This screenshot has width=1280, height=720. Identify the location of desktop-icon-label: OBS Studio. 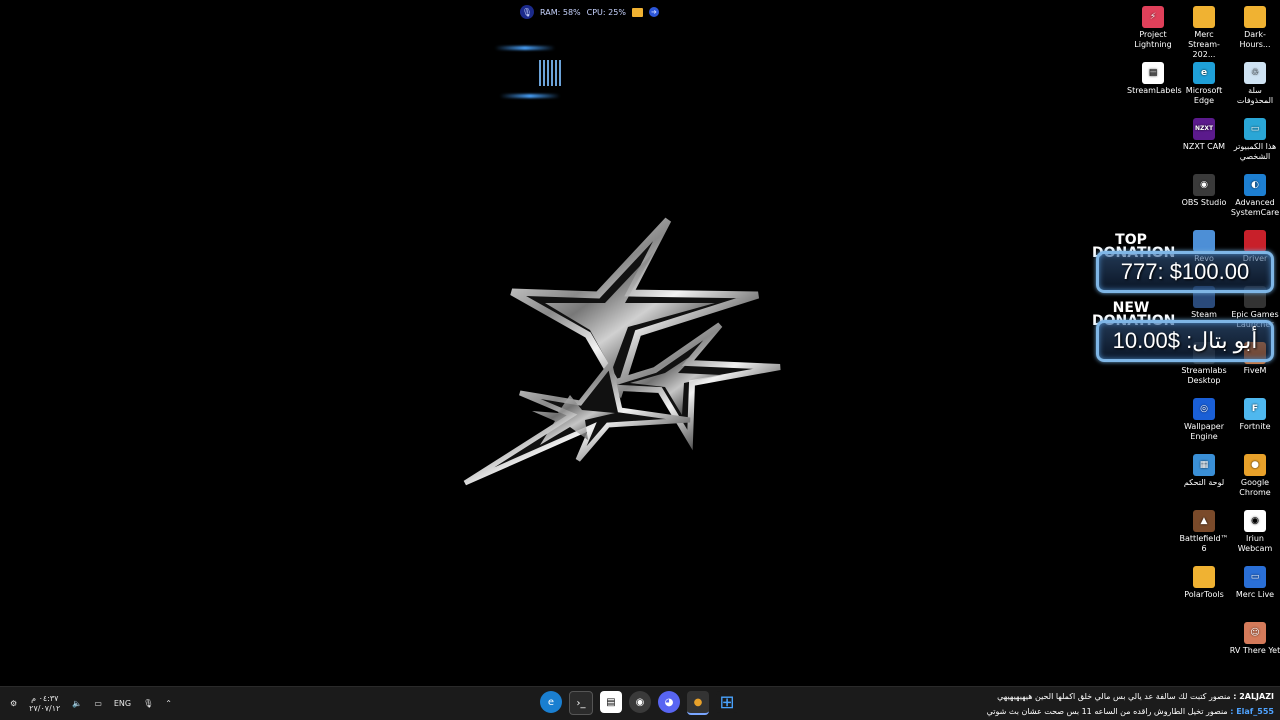
(1204, 202).